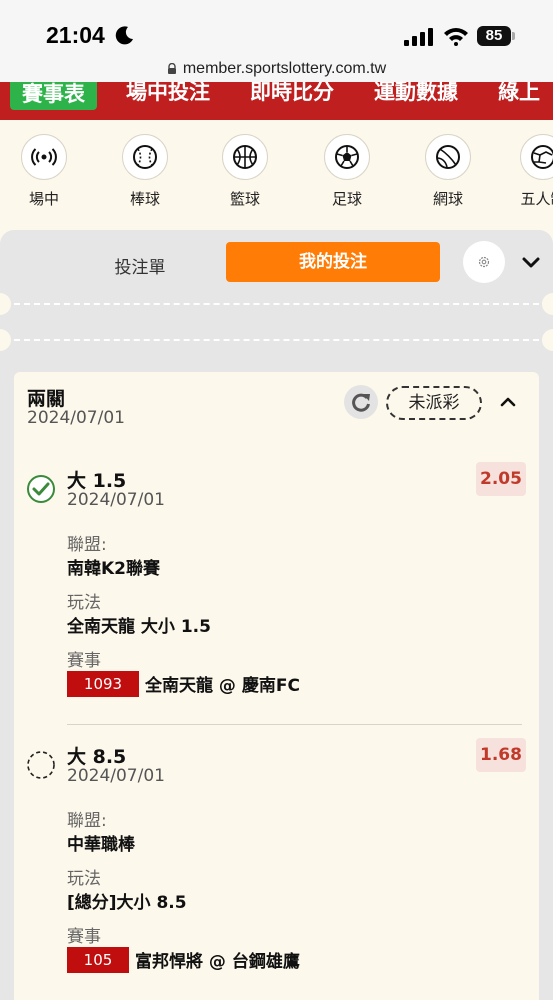  Describe the element at coordinates (43, 199) in the screenshot. I see `sport-label: 場中` at that location.